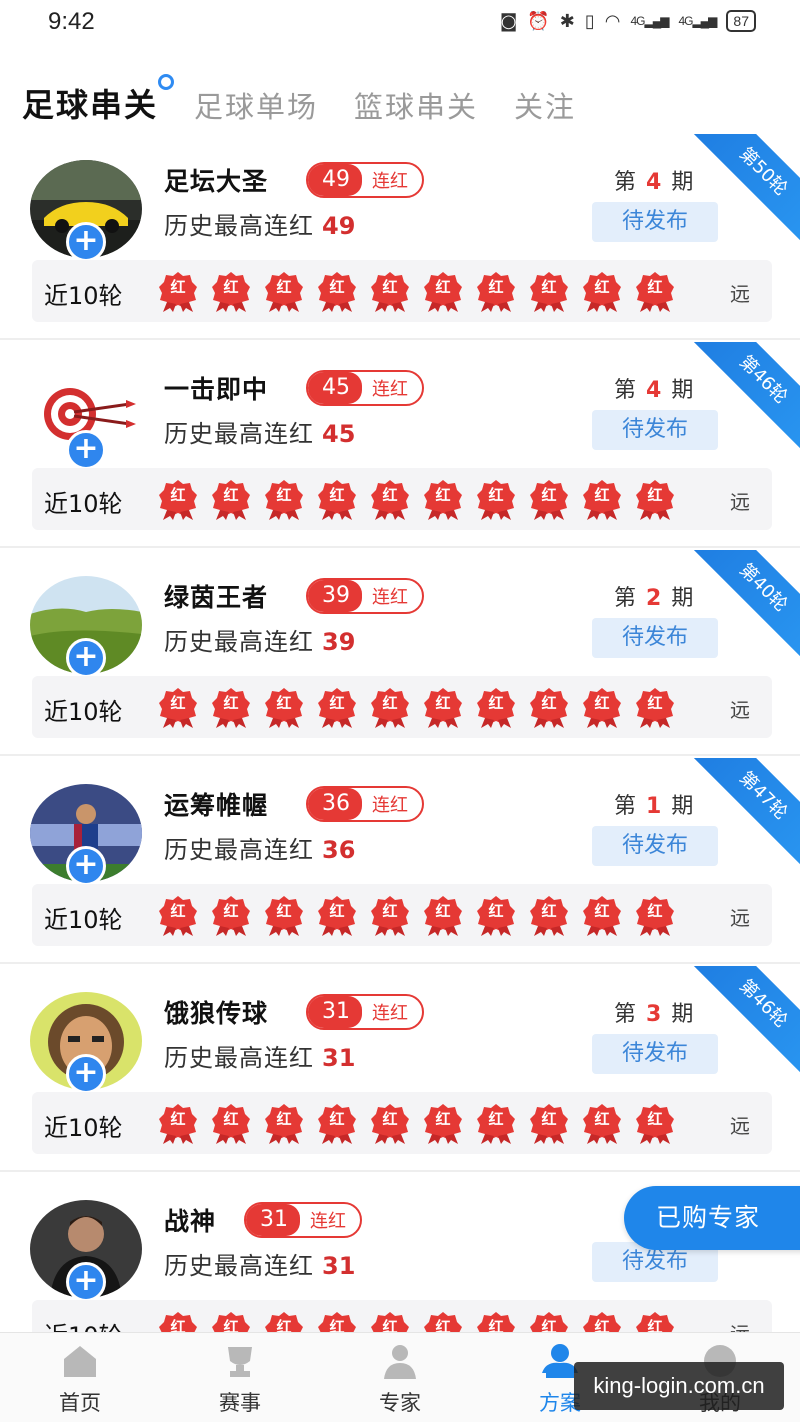  Describe the element at coordinates (685, 21) in the screenshot. I see `signal-2-label: 4G` at that location.